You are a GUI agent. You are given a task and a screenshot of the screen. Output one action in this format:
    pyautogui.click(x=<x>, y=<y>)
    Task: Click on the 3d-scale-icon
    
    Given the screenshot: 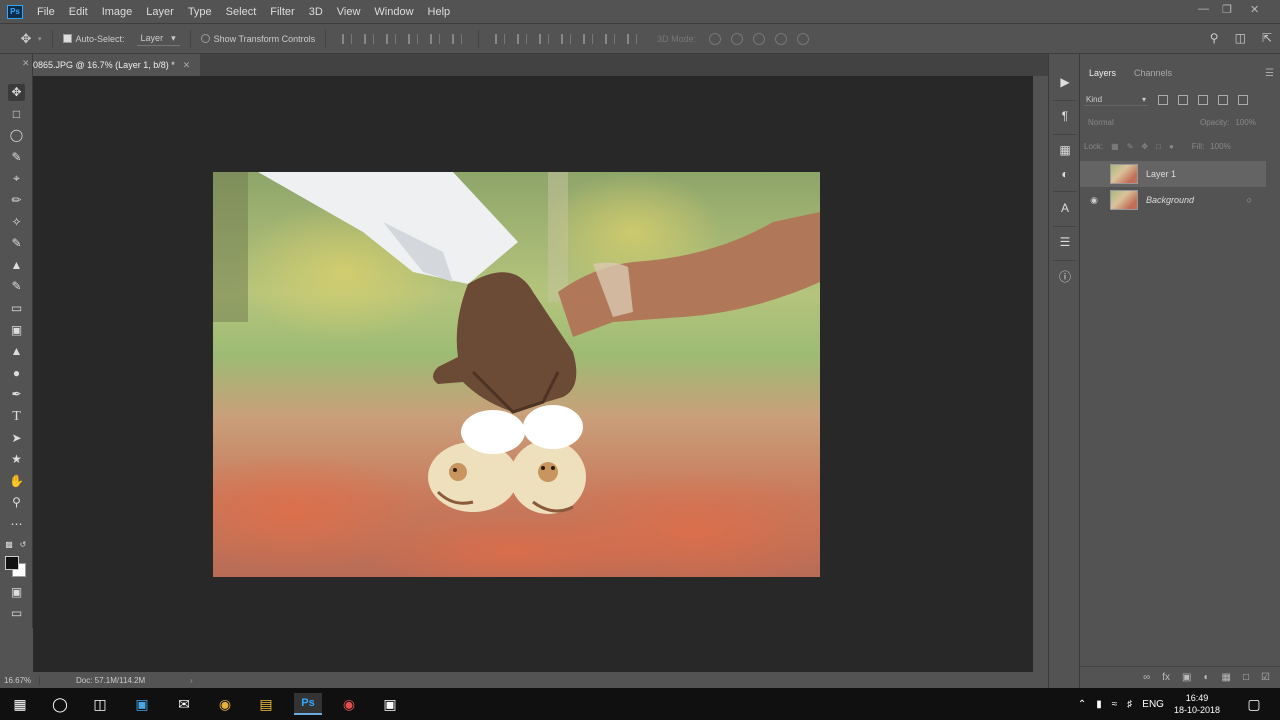 What is the action you would take?
    pyautogui.click(x=803, y=38)
    